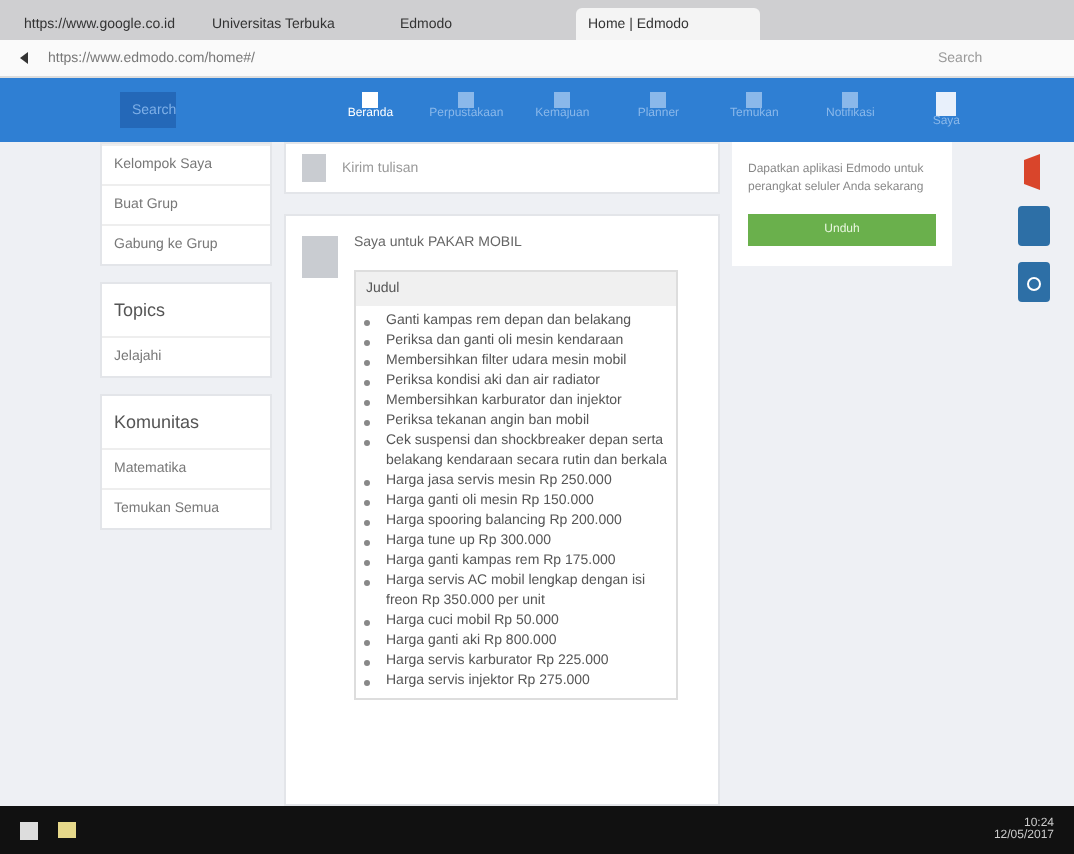 The image size is (1074, 854). What do you see at coordinates (946, 104) in the screenshot?
I see `profile-icon` at bounding box center [946, 104].